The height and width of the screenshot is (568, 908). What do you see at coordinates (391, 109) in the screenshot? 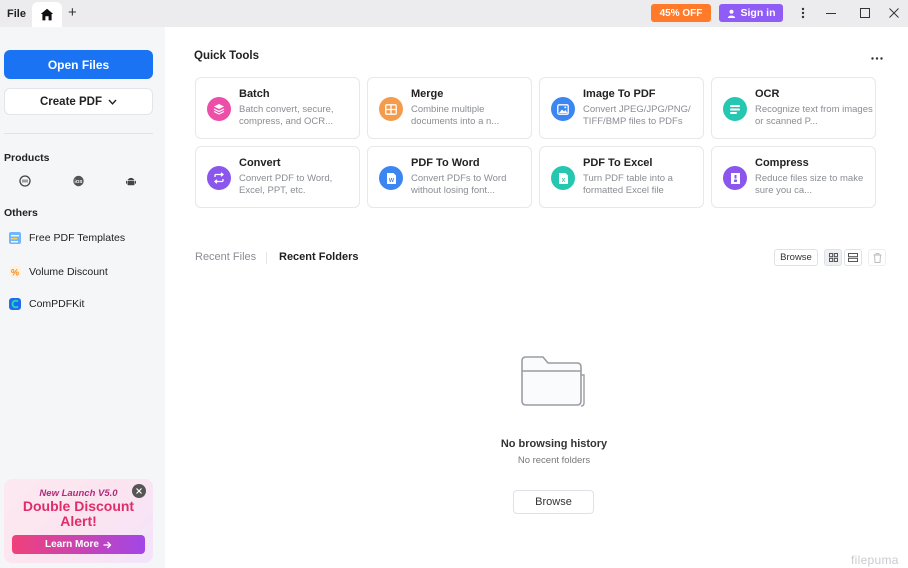
I see `merge-icon` at bounding box center [391, 109].